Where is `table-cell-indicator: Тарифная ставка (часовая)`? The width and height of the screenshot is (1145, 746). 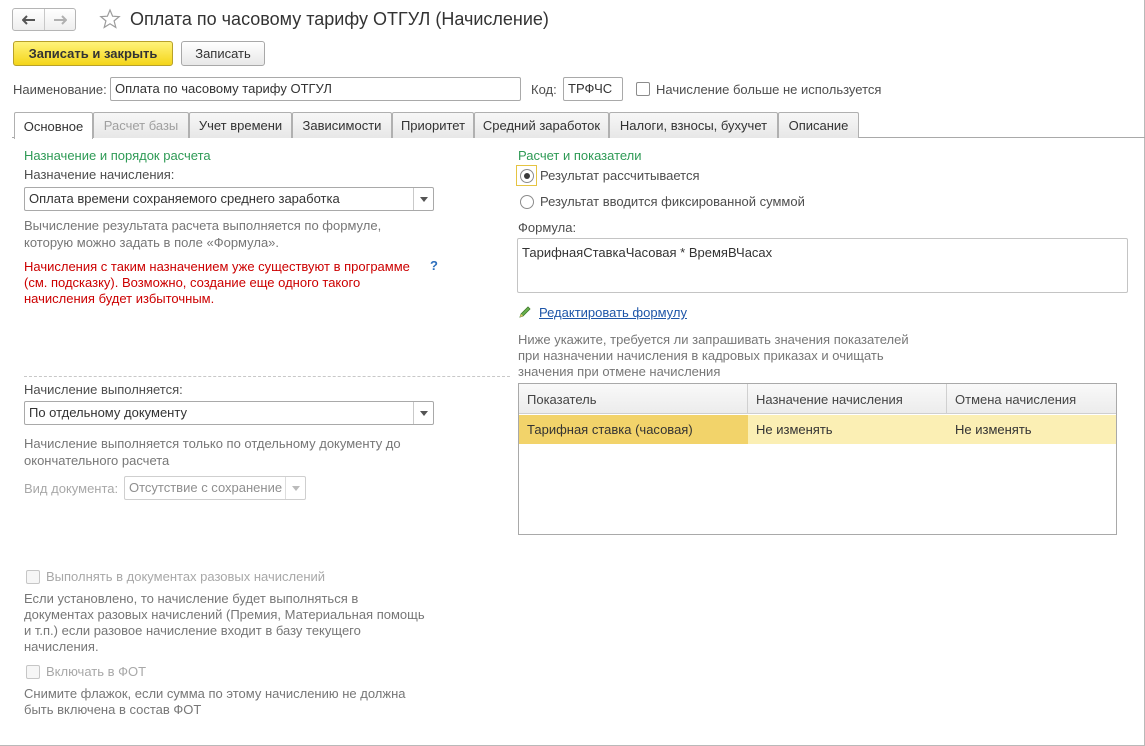 table-cell-indicator: Тарифная ставка (часовая) is located at coordinates (633, 429).